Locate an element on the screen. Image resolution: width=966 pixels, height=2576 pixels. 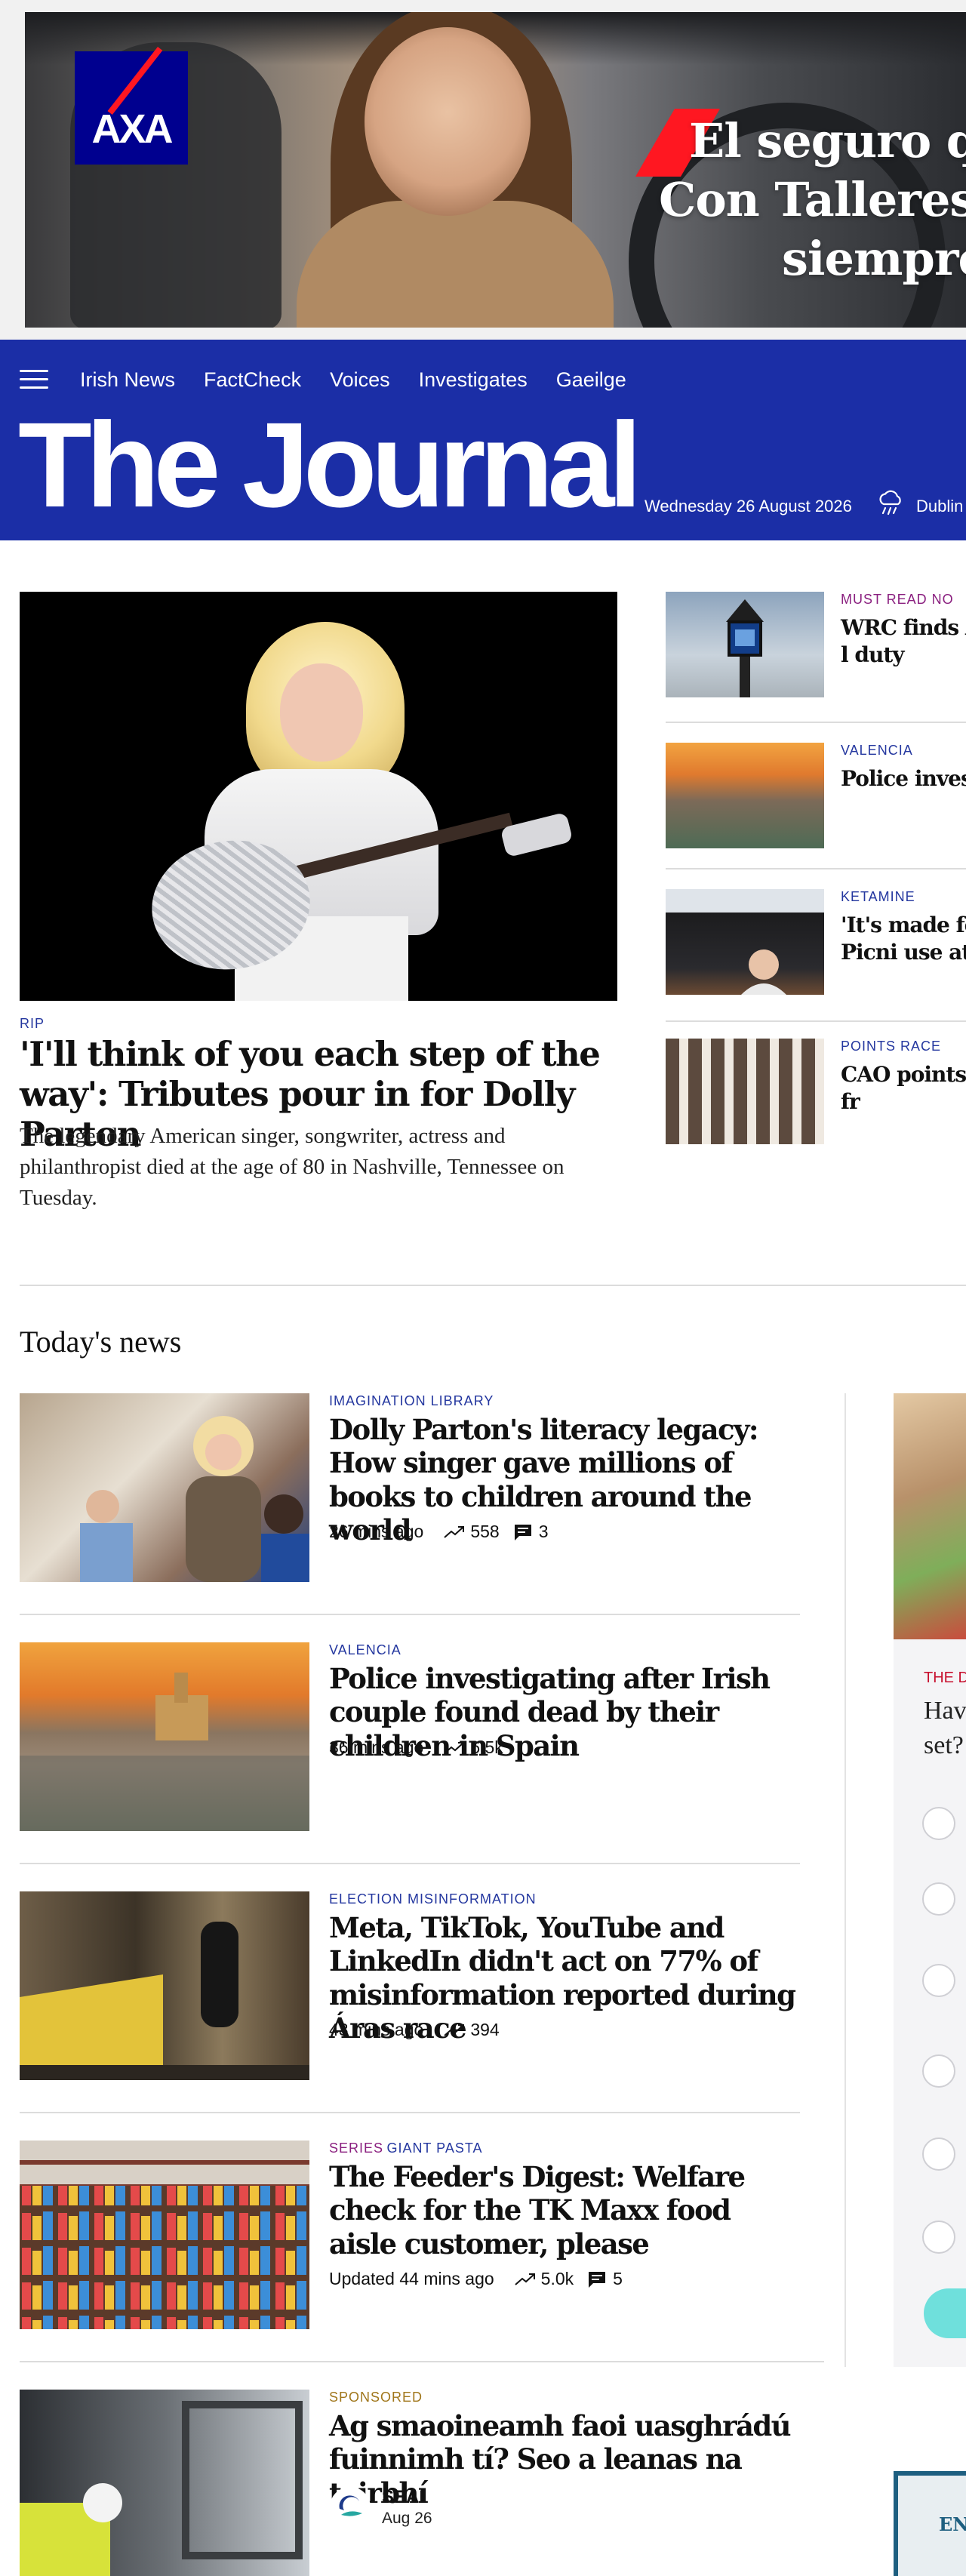
nav-gaeilge: Gaeilge is located at coordinates (591, 380).